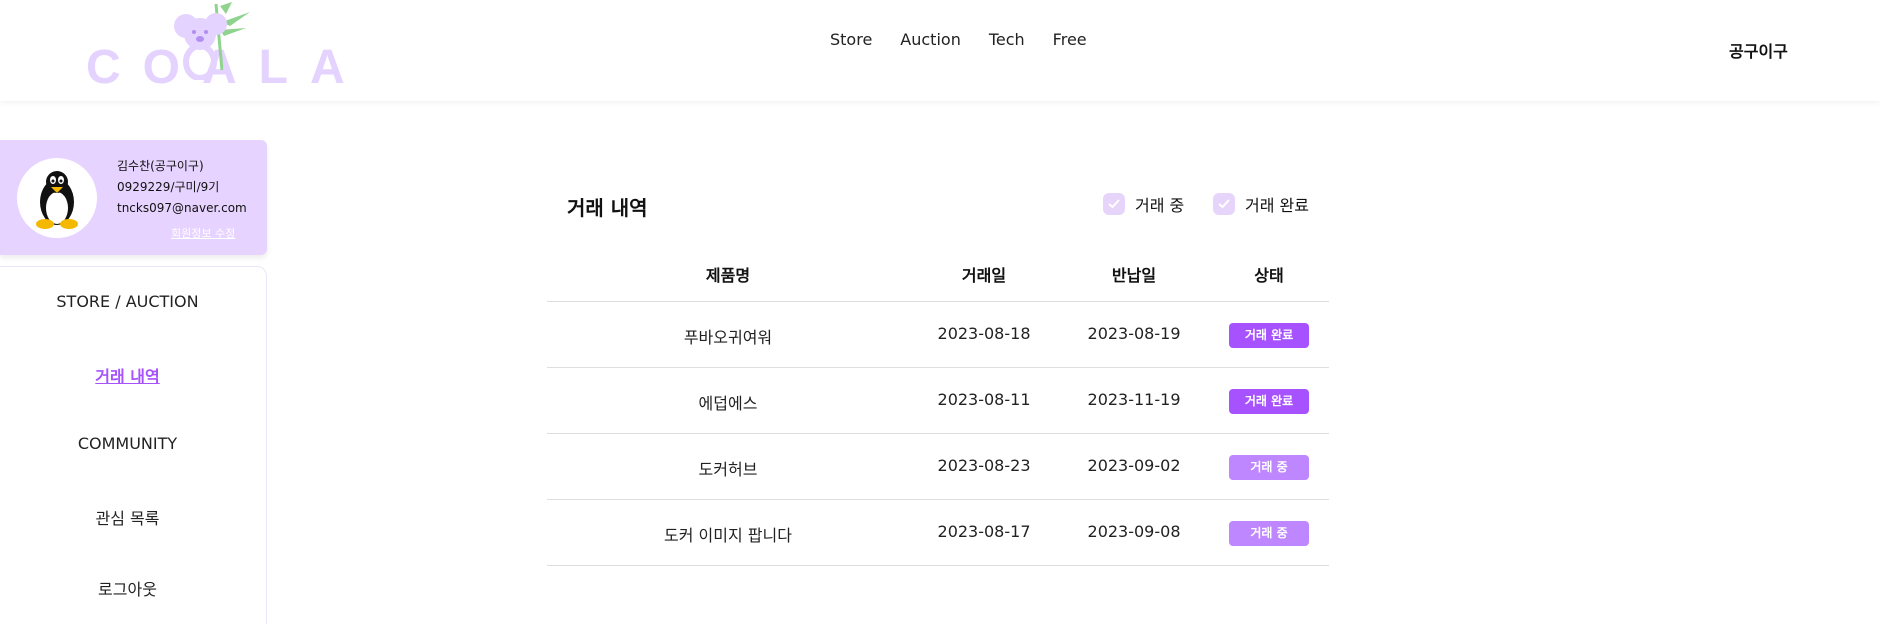 The width and height of the screenshot is (1880, 624). Describe the element at coordinates (1134, 275) in the screenshot. I see `column-header-return-date: 반납일` at that location.